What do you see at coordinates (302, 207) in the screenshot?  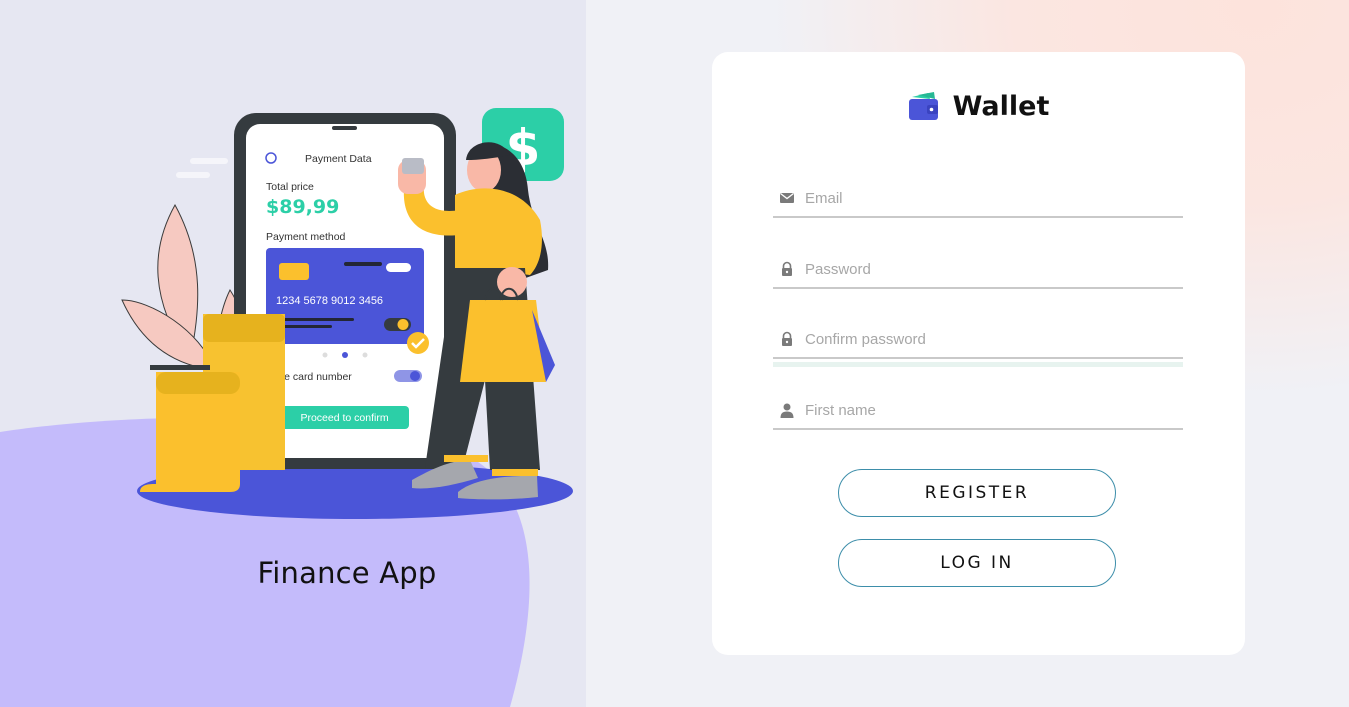 I see `total-value: $89,99` at bounding box center [302, 207].